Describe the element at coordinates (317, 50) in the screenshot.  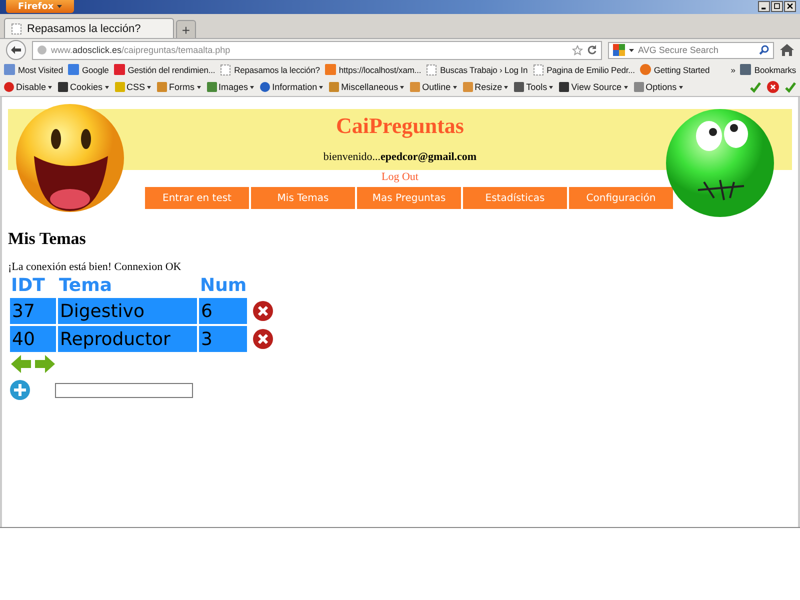
I see `address-bar: www.adosclick.es/caipreguntas/temaalta.php` at that location.